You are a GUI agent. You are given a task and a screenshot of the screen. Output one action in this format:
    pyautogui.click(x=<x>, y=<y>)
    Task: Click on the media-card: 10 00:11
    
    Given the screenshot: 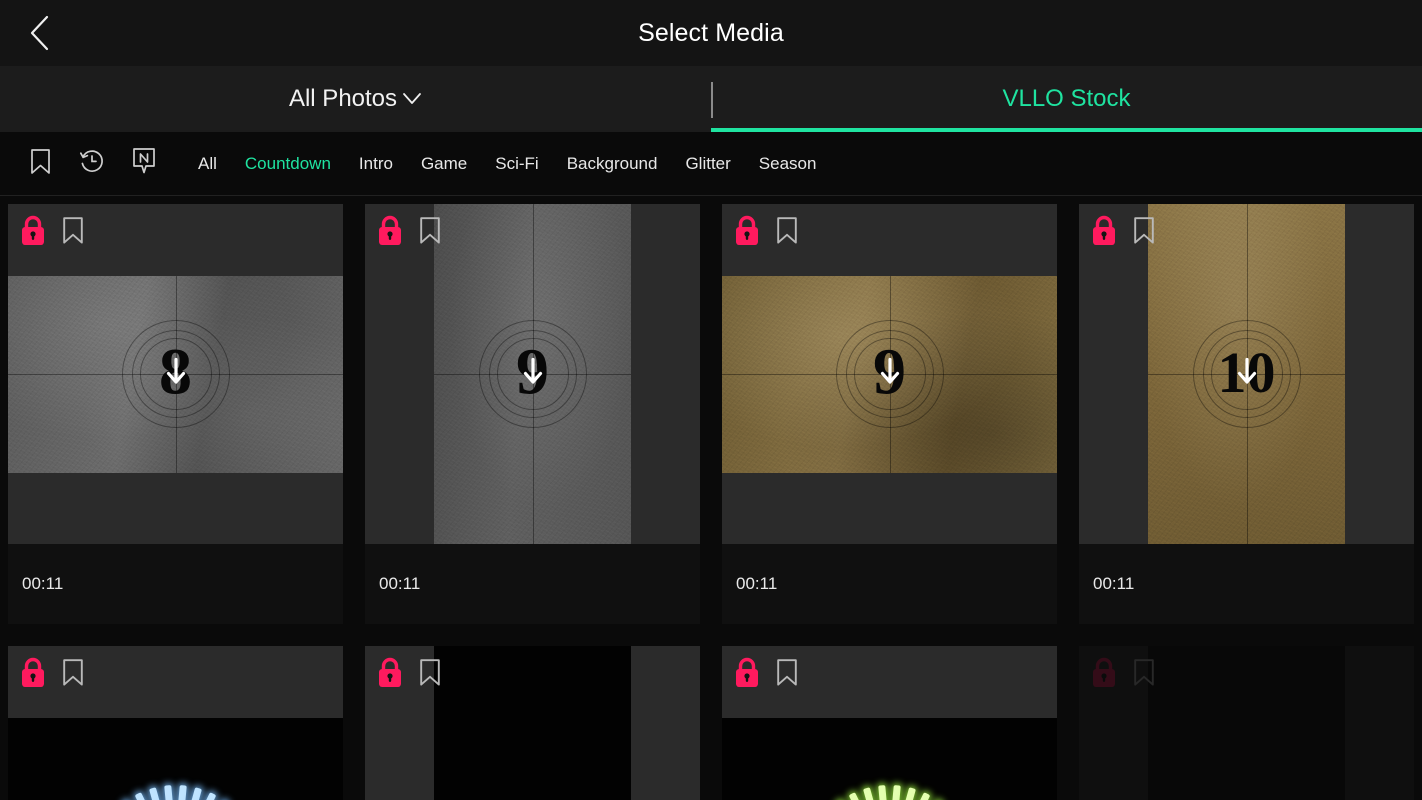 What is the action you would take?
    pyautogui.click(x=1246, y=414)
    